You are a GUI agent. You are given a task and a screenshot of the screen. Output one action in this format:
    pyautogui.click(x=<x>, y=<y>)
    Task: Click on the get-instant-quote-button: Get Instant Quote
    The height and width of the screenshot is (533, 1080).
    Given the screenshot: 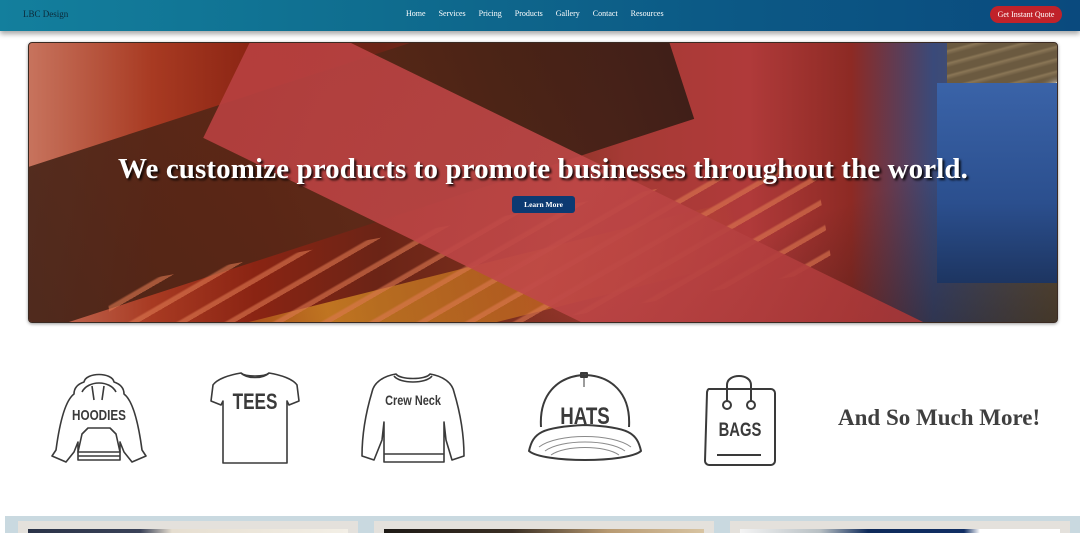 What is the action you would take?
    pyautogui.click(x=1026, y=14)
    